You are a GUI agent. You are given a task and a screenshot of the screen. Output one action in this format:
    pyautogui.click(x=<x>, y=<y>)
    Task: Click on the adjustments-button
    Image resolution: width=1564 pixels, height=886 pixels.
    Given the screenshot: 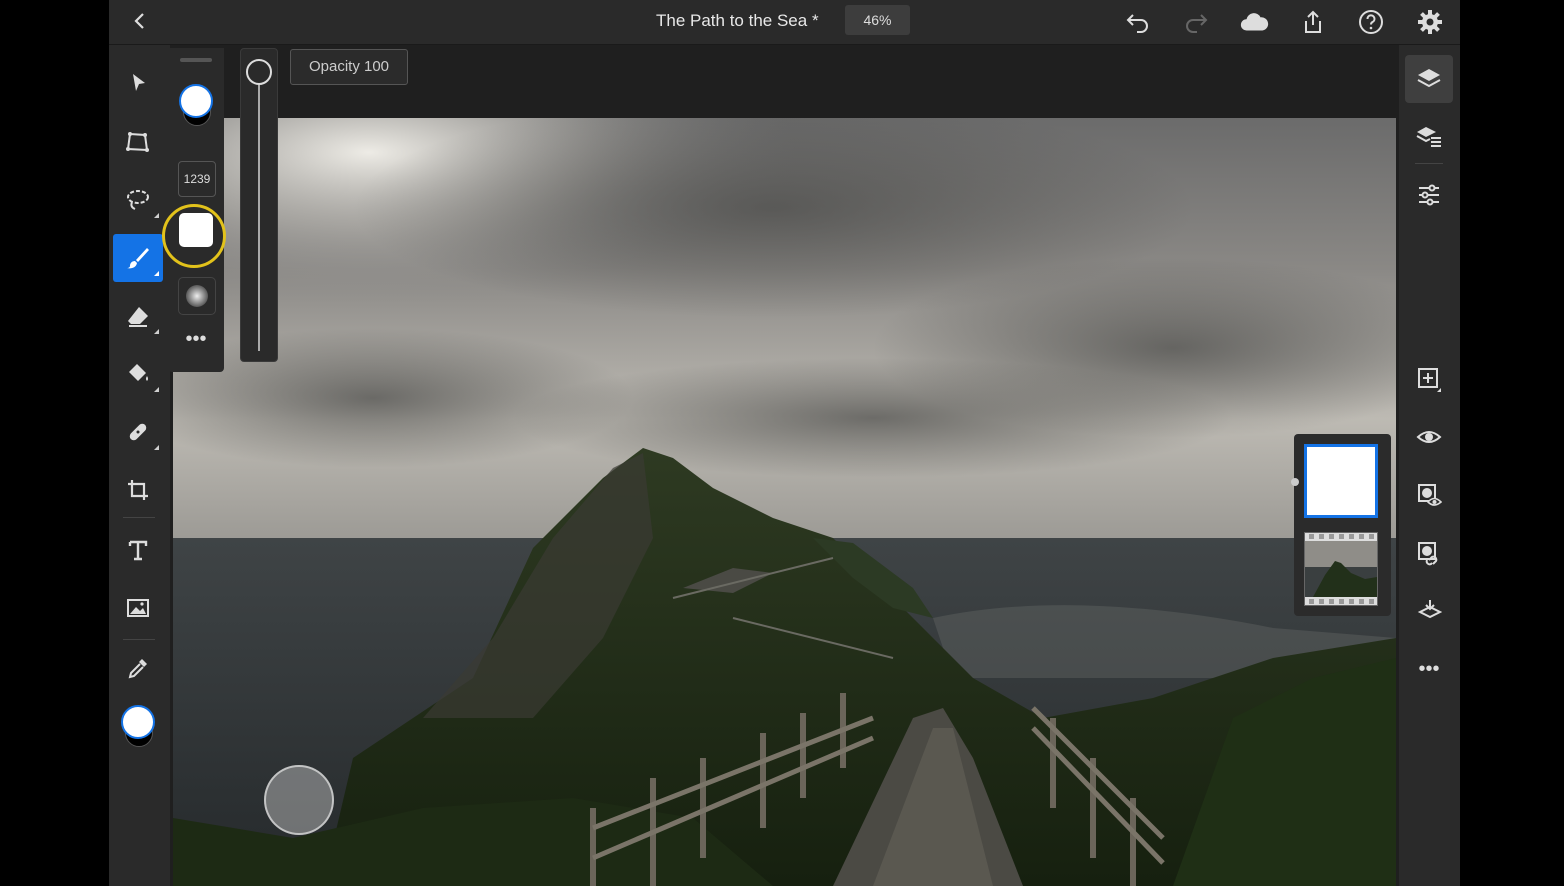 What is the action you would take?
    pyautogui.click(x=1429, y=195)
    